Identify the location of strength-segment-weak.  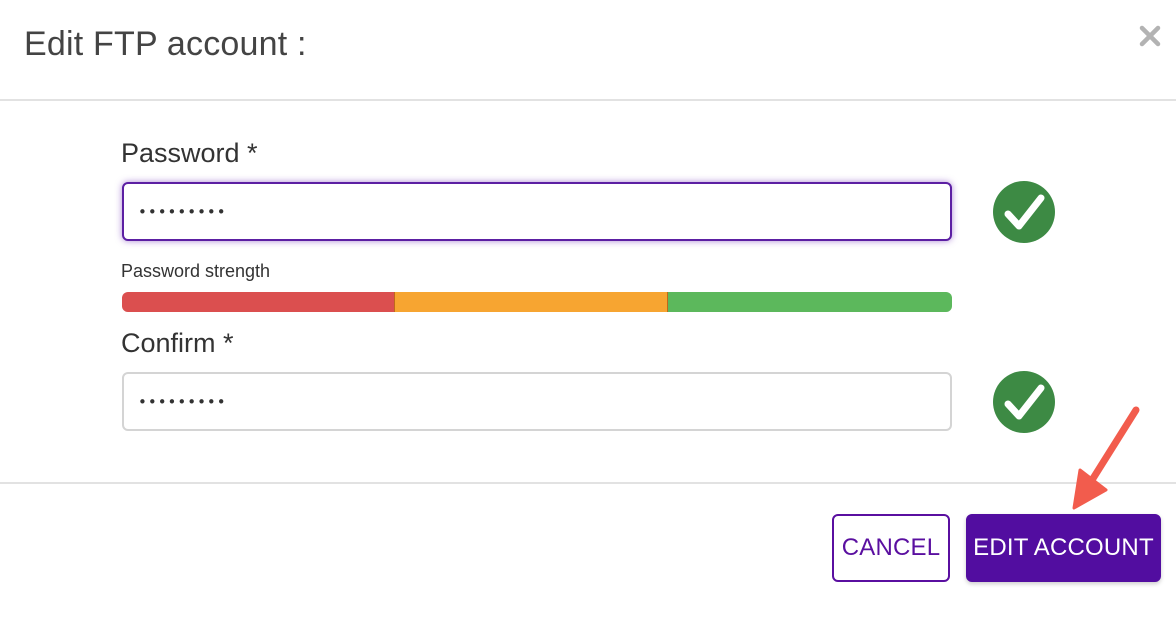
(258, 302).